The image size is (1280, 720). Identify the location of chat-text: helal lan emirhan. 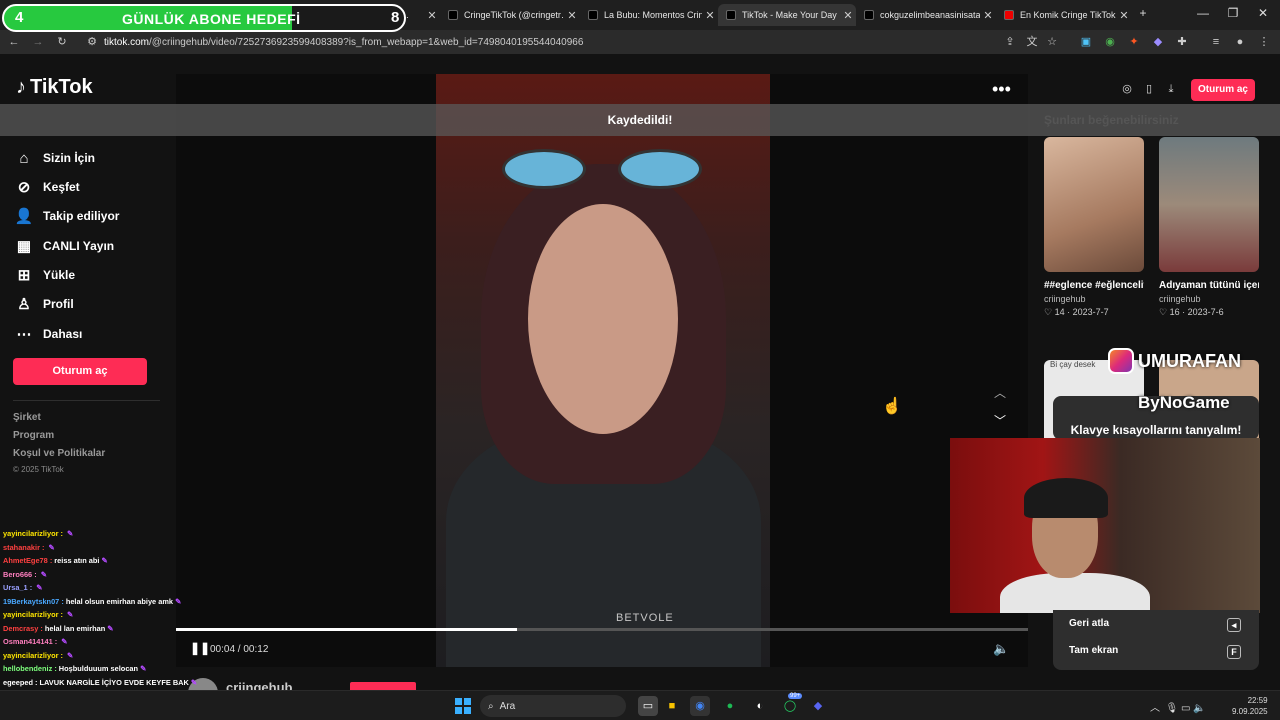
(75, 628).